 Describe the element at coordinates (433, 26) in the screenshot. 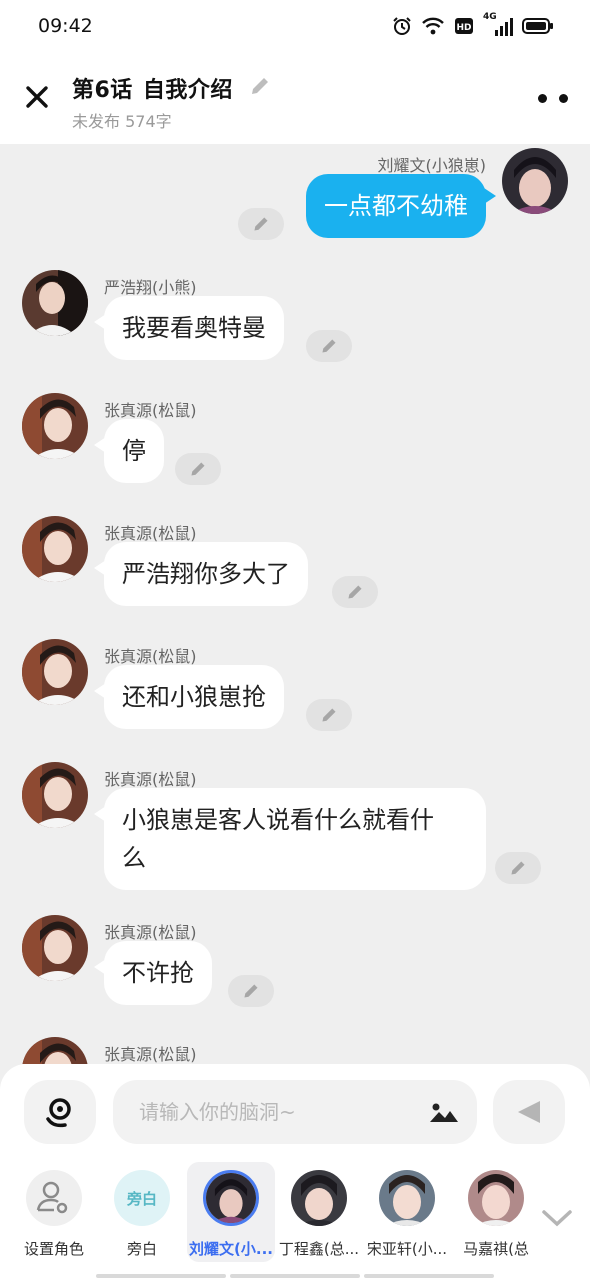

I see `wifi-icon` at that location.